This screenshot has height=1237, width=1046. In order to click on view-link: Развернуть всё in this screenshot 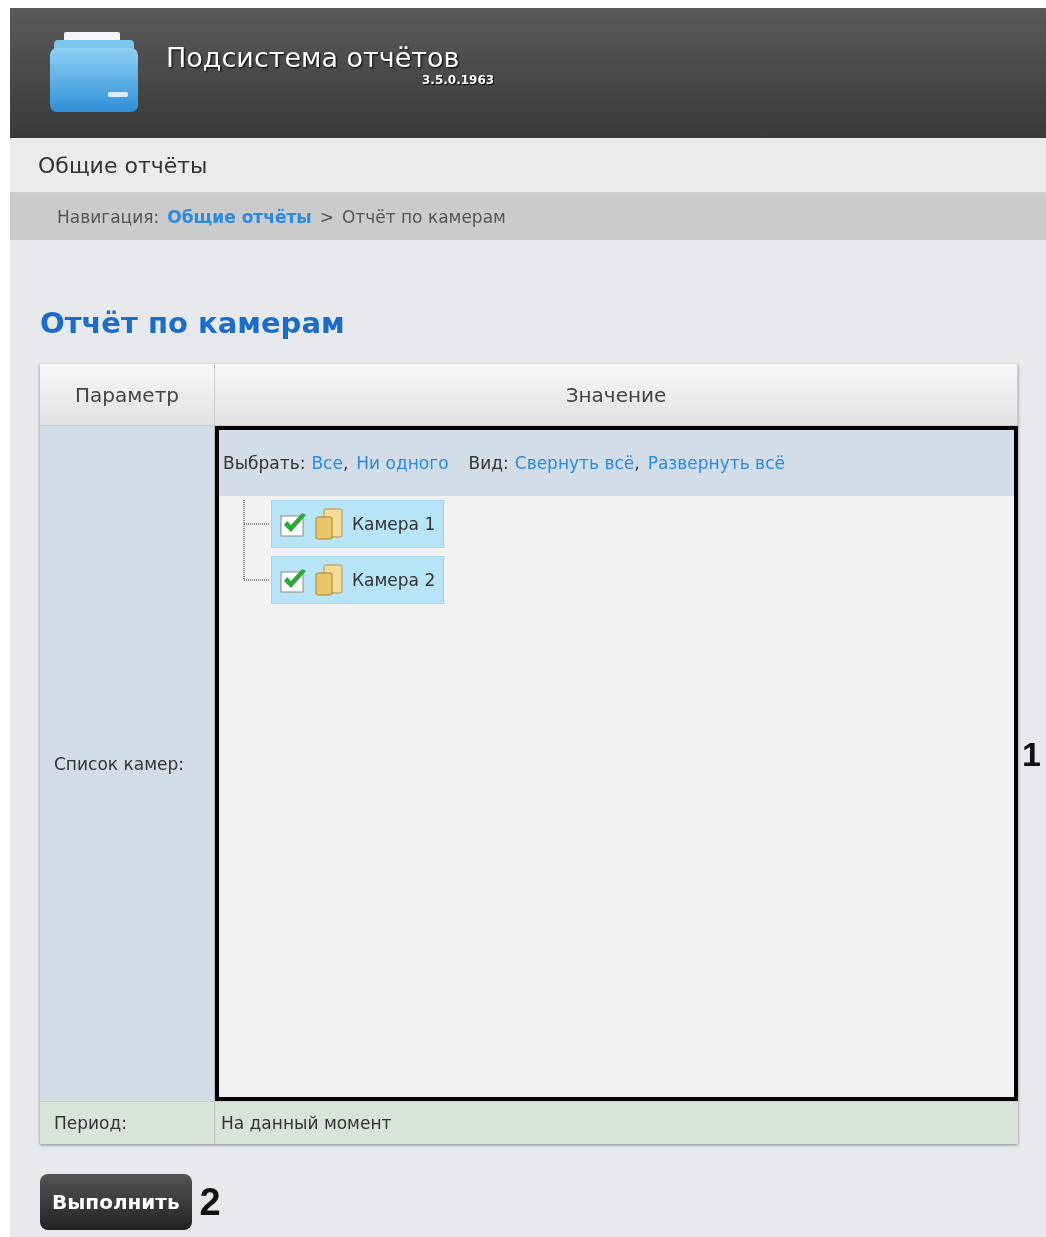, I will do `click(716, 463)`.